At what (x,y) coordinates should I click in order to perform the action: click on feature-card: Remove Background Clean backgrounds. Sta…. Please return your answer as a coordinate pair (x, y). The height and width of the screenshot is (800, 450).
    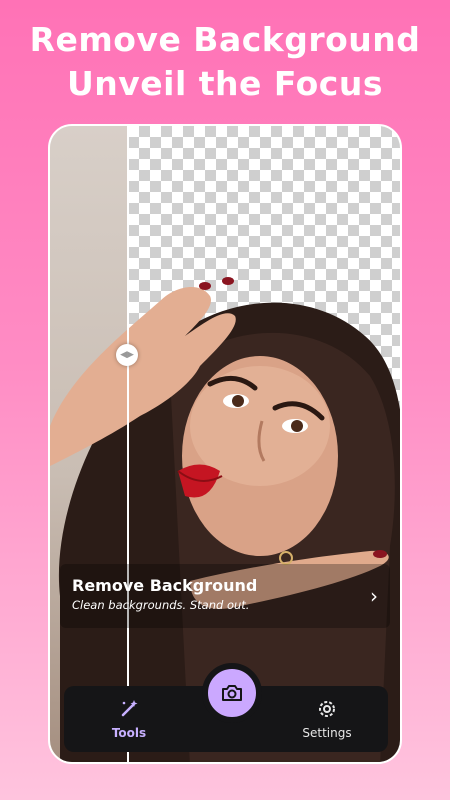
    Looking at the image, I should click on (225, 596).